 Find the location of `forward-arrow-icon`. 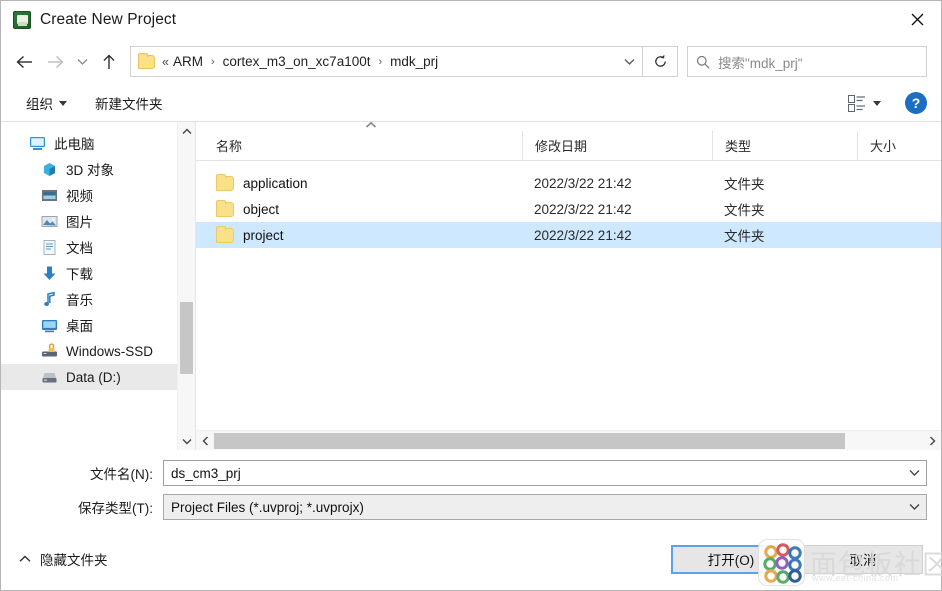

forward-arrow-icon is located at coordinates (56, 61).